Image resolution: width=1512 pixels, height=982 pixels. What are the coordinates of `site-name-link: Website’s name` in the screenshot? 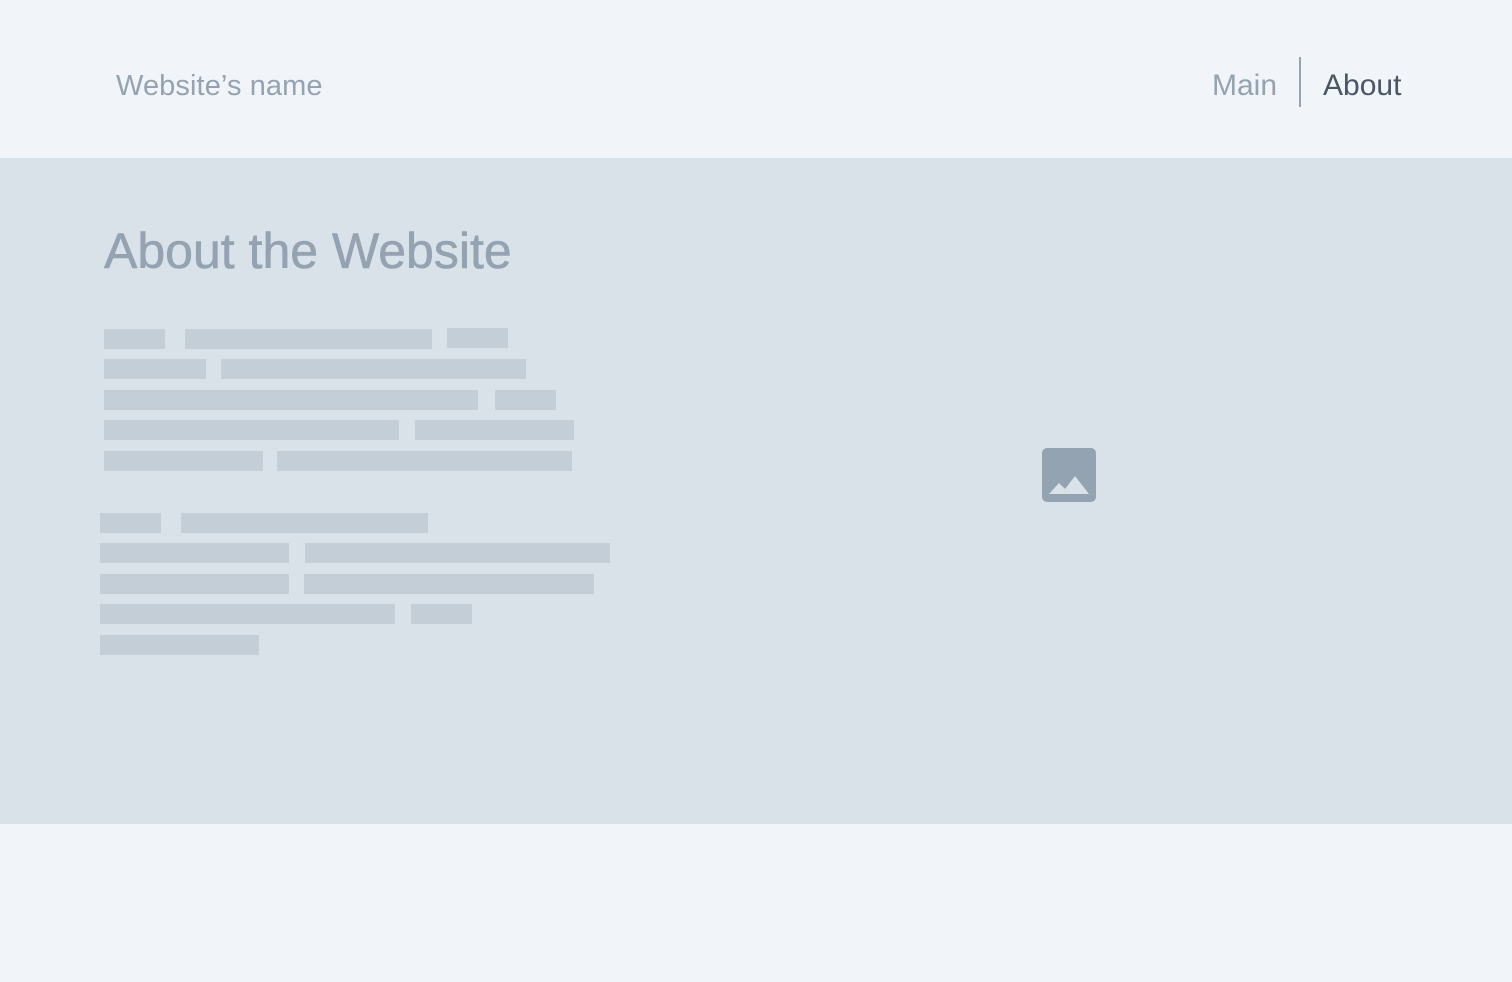 It's located at (219, 86).